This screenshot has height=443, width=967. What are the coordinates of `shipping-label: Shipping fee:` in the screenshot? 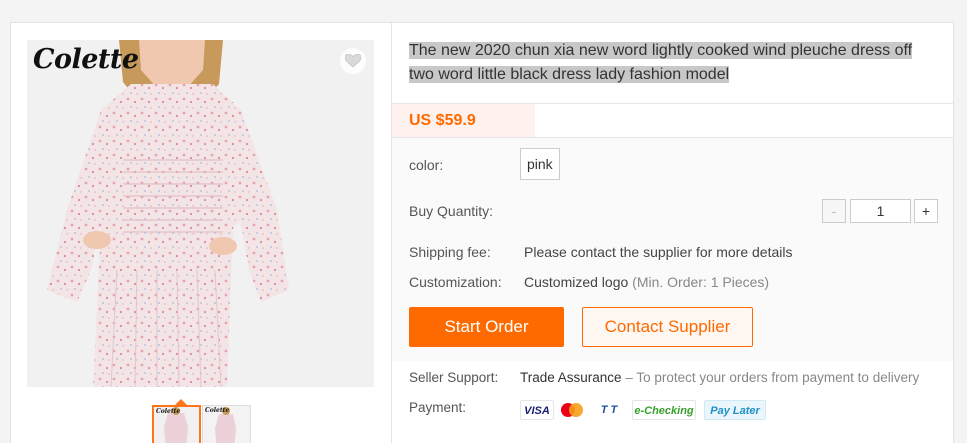 It's located at (450, 252).